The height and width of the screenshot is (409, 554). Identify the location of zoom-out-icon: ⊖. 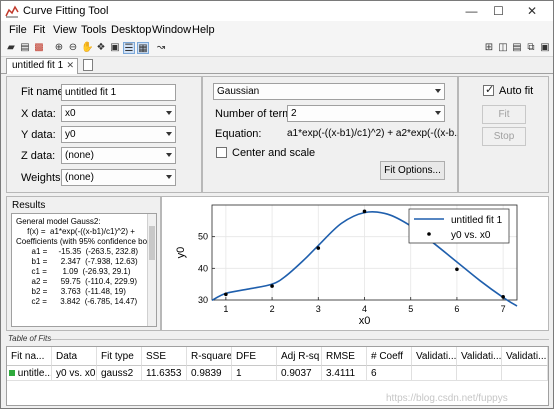
(73, 48).